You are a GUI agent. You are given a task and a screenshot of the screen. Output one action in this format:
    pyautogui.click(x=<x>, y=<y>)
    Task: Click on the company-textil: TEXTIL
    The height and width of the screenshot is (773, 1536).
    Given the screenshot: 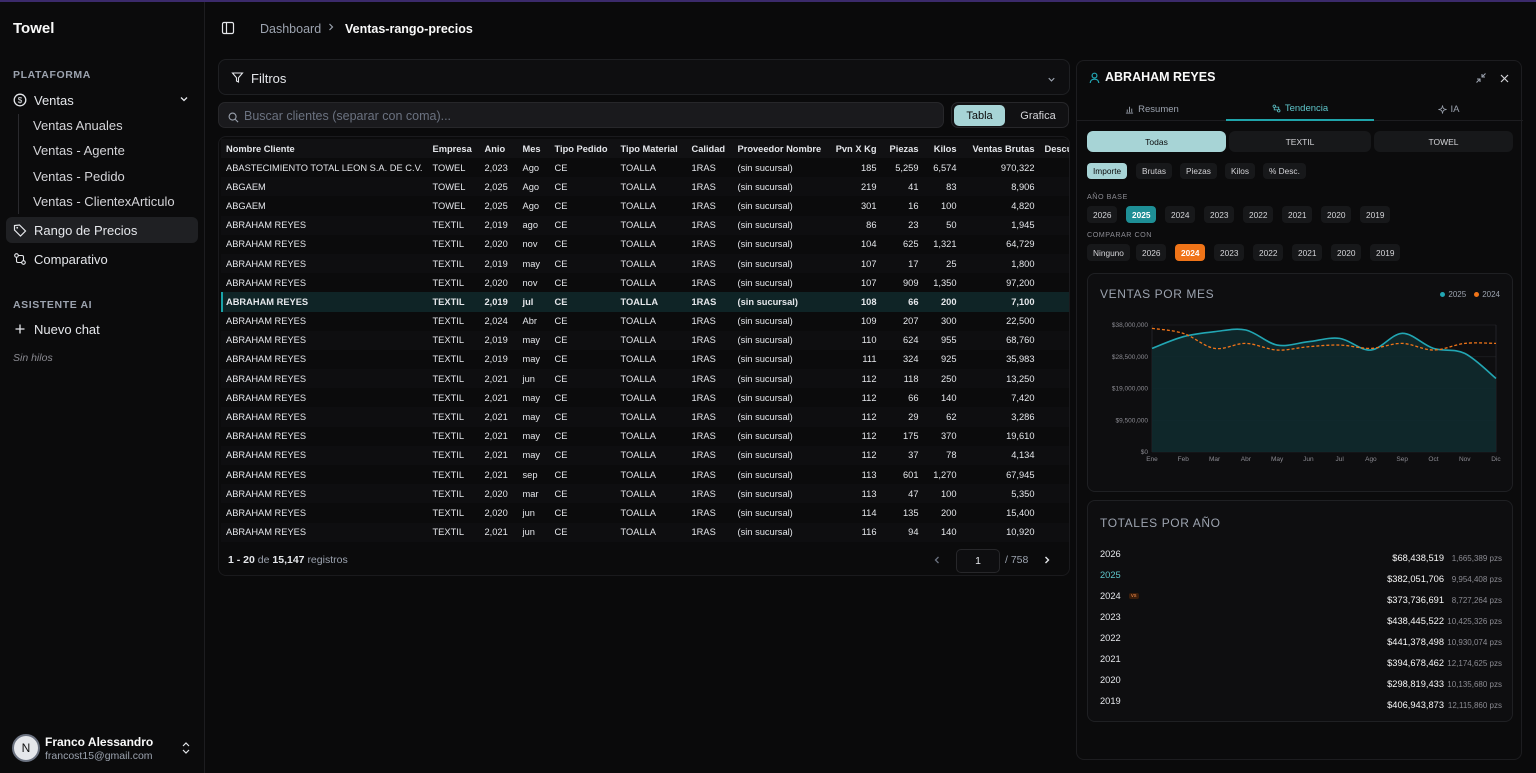 What is the action you would take?
    pyautogui.click(x=1300, y=141)
    